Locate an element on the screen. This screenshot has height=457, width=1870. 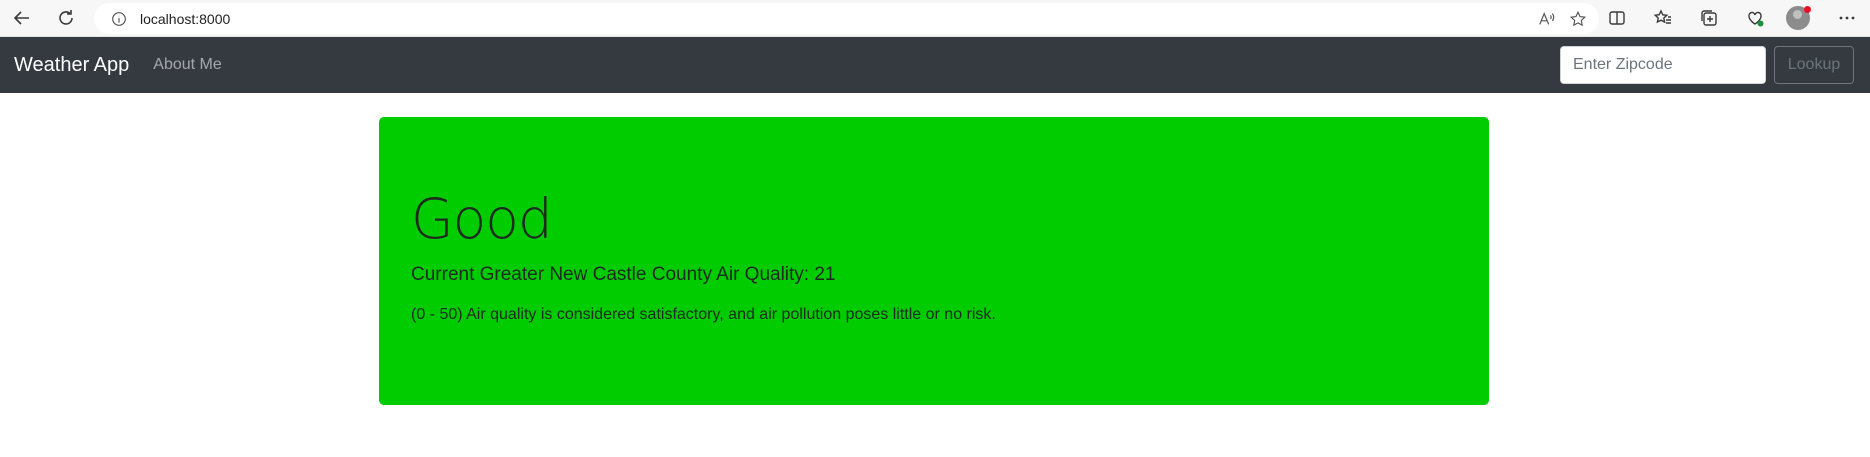
browser-toolbar: localhost:8000 is located at coordinates (935, 18).